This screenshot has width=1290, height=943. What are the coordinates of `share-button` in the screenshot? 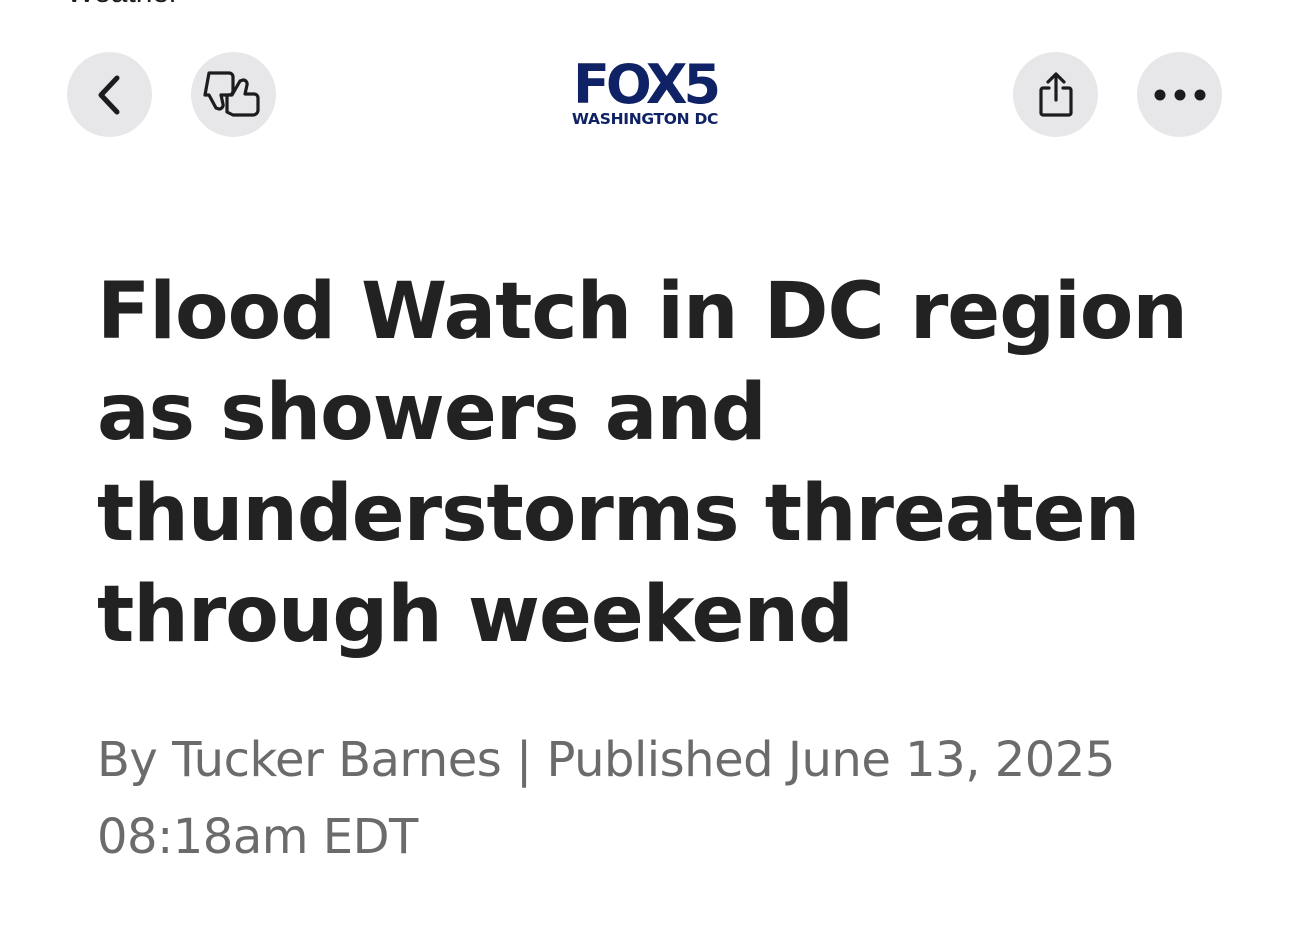 It's located at (1055, 94).